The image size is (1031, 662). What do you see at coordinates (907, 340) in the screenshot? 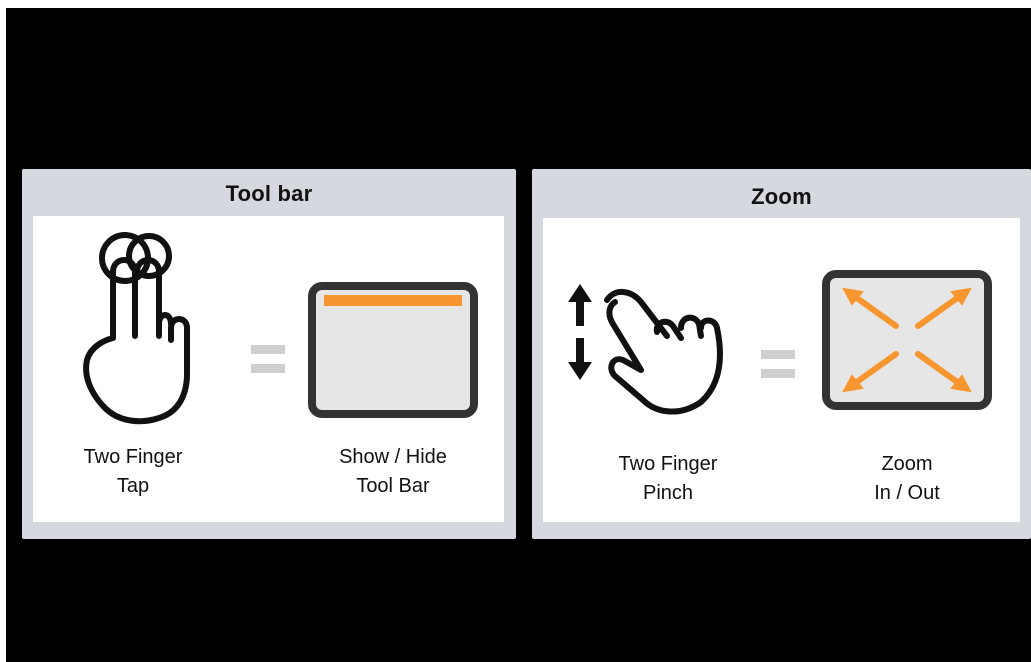
I see `zoom-screen-icon` at bounding box center [907, 340].